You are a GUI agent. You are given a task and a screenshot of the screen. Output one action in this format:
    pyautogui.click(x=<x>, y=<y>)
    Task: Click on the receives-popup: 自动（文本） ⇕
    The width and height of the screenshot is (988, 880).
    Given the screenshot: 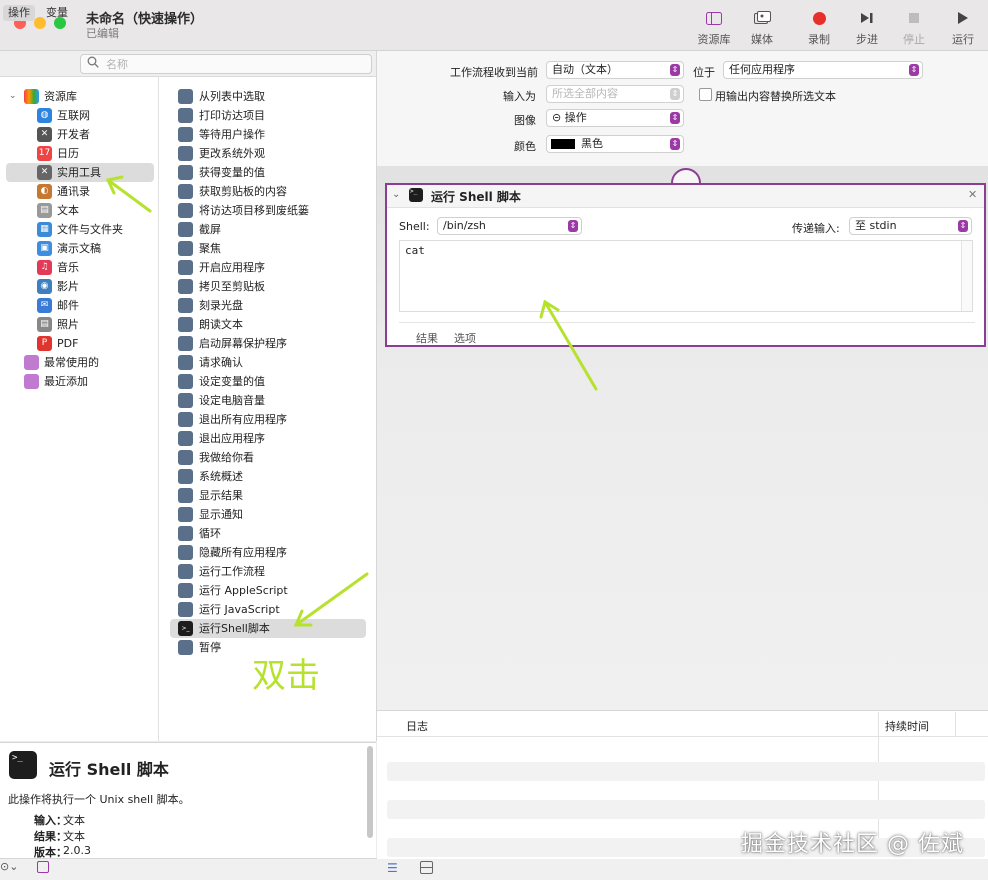 What is the action you would take?
    pyautogui.click(x=615, y=70)
    